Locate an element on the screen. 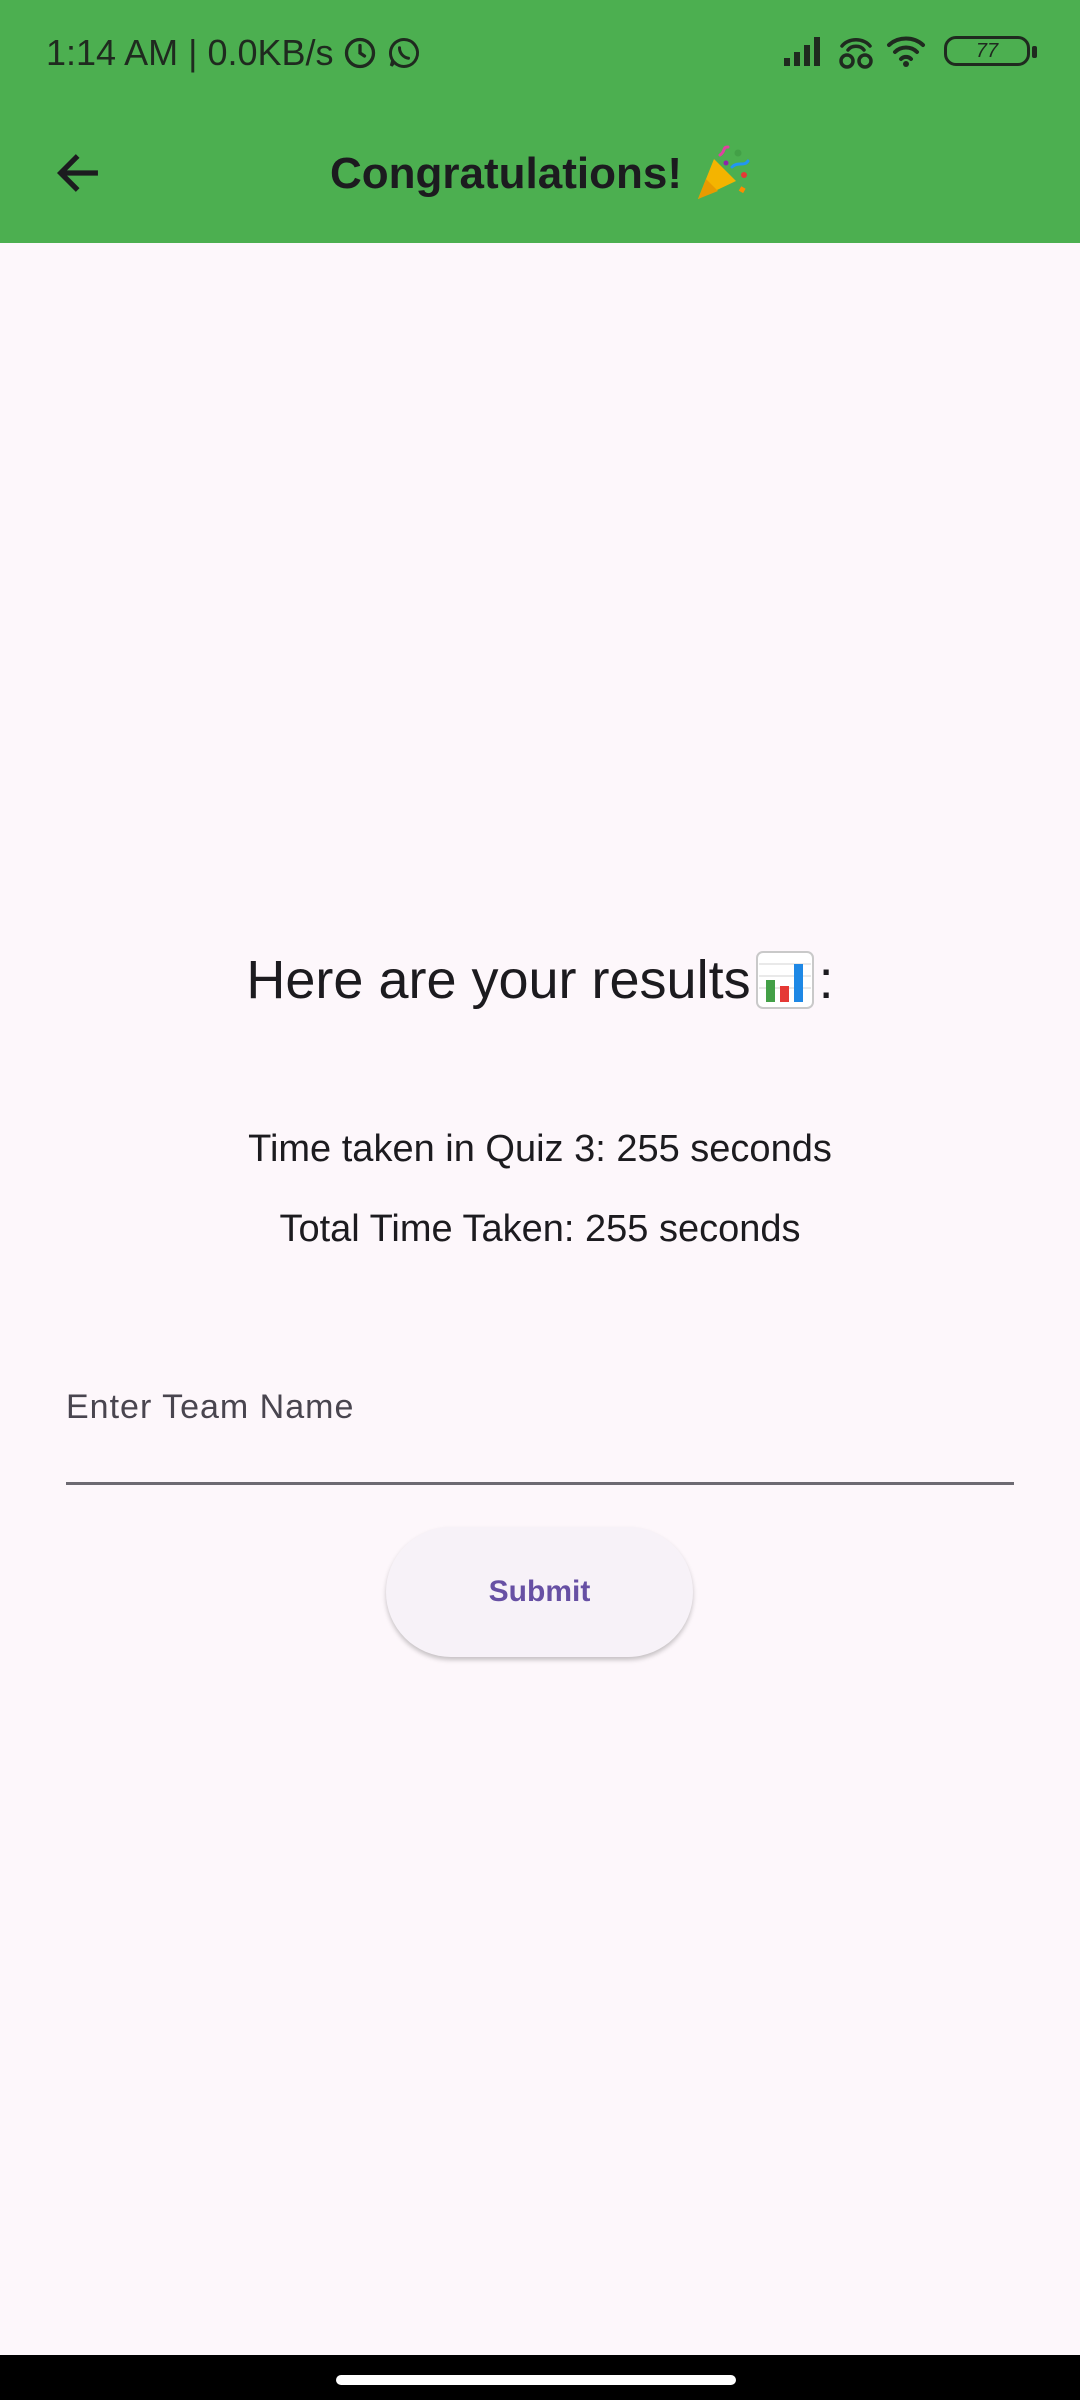  quiz-time-text: Time taken in Quiz 3: 255 seconds is located at coordinates (540, 1149).